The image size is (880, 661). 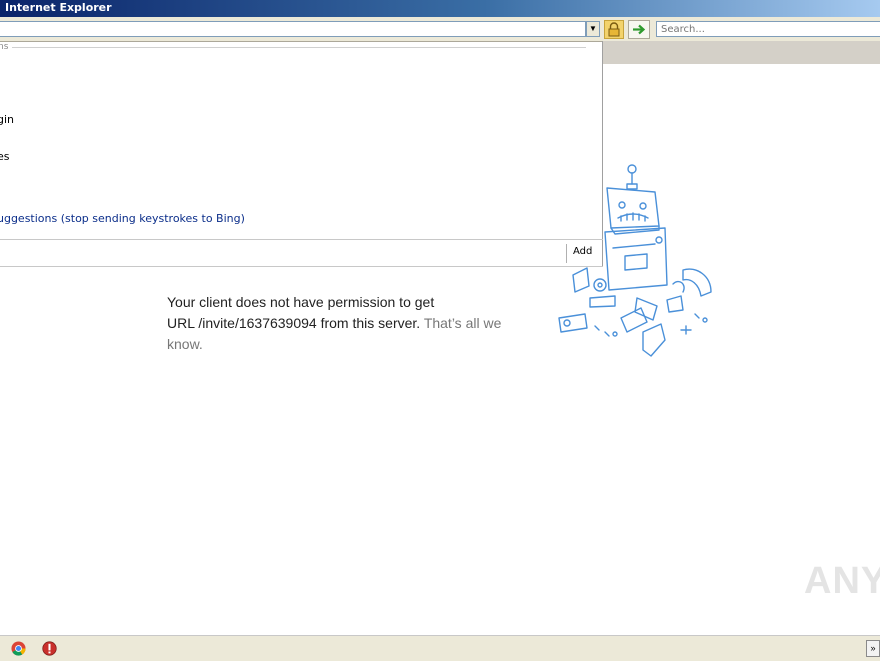 What do you see at coordinates (741, 52) in the screenshot?
I see `command-bar-area` at bounding box center [741, 52].